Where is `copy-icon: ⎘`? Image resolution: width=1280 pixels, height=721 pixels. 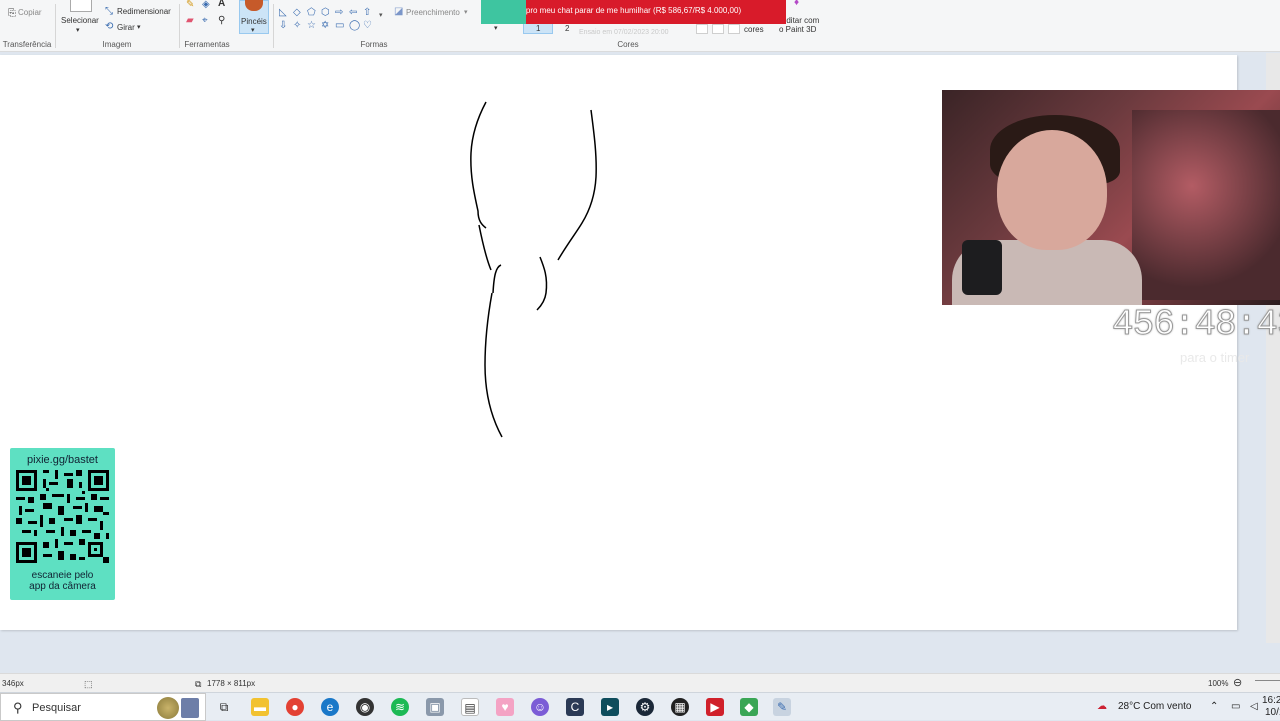
copy-icon: ⎘ is located at coordinates (12, 14).